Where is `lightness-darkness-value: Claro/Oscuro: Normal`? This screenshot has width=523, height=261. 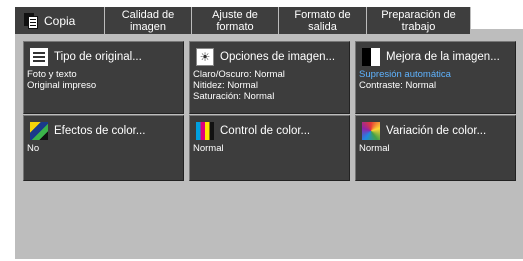
lightness-darkness-value: Claro/Oscuro: Normal is located at coordinates (239, 74).